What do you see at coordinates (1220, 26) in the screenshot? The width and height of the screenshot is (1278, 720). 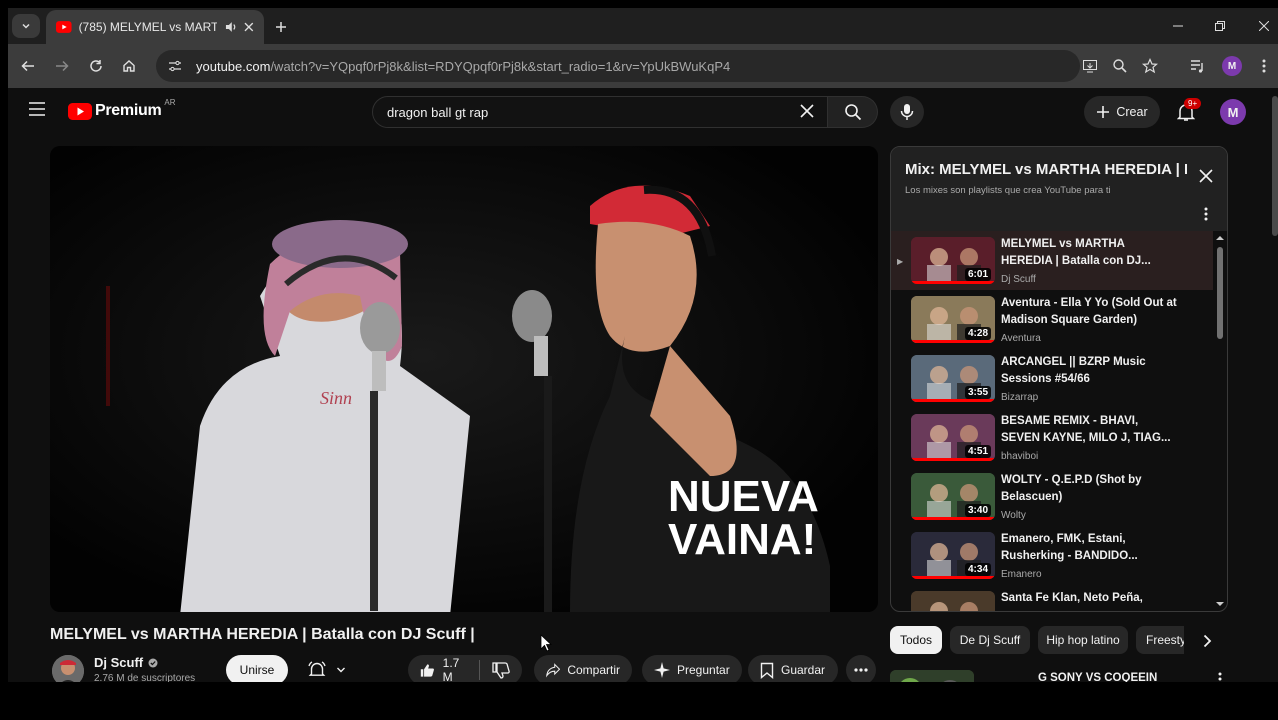 I see `restore-button` at bounding box center [1220, 26].